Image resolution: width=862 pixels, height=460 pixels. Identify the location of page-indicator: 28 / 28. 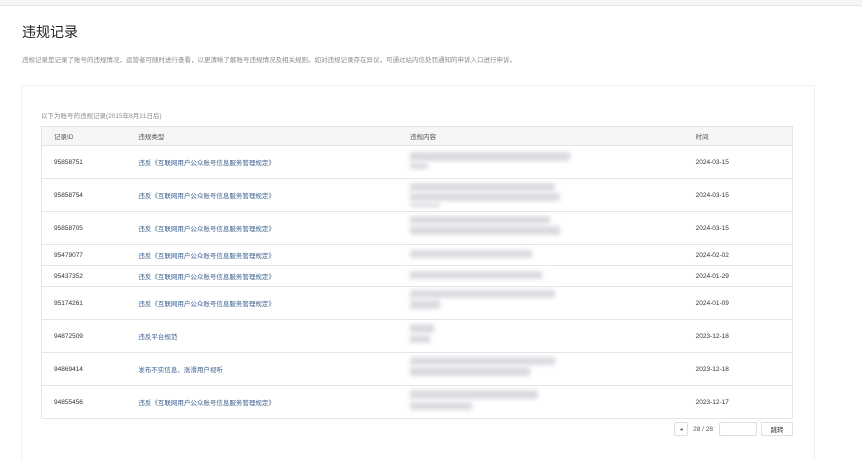
(703, 429).